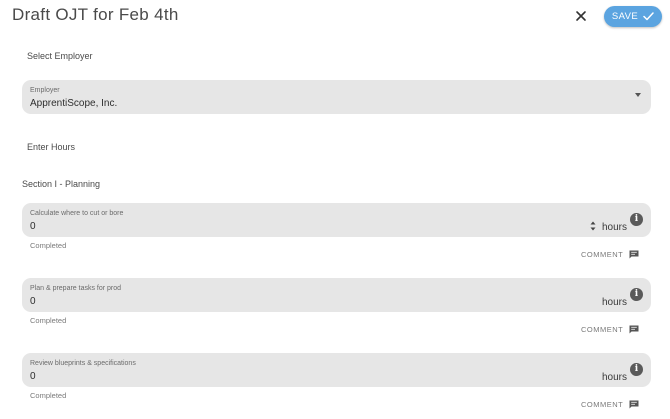 This screenshot has height=419, width=670. I want to click on employer-field-value: ApprentiScope, Inc., so click(74, 103).